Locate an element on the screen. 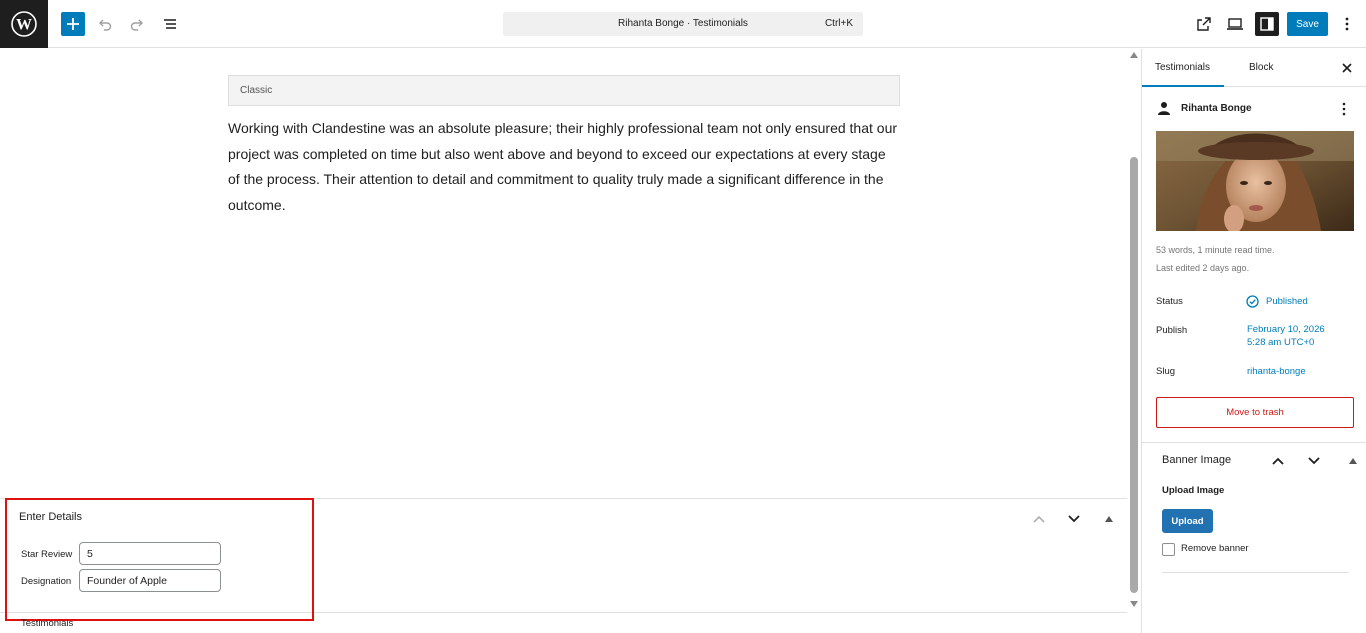 Image resolution: width=1366 pixels, height=633 pixels. preview-button is located at coordinates (1235, 24).